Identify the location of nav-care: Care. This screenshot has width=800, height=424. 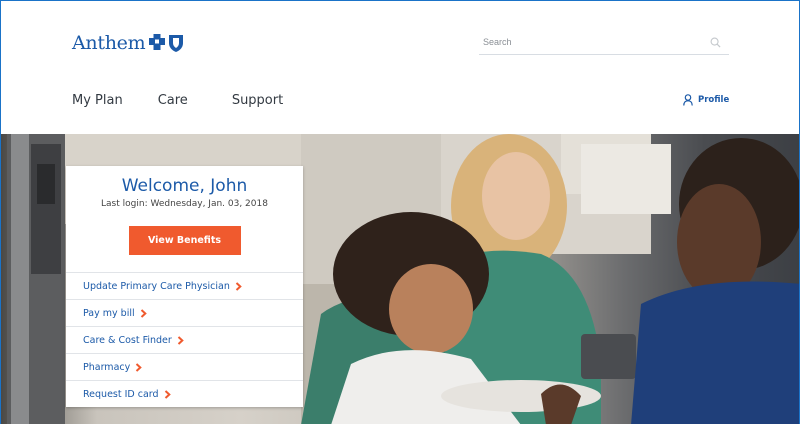
(173, 100).